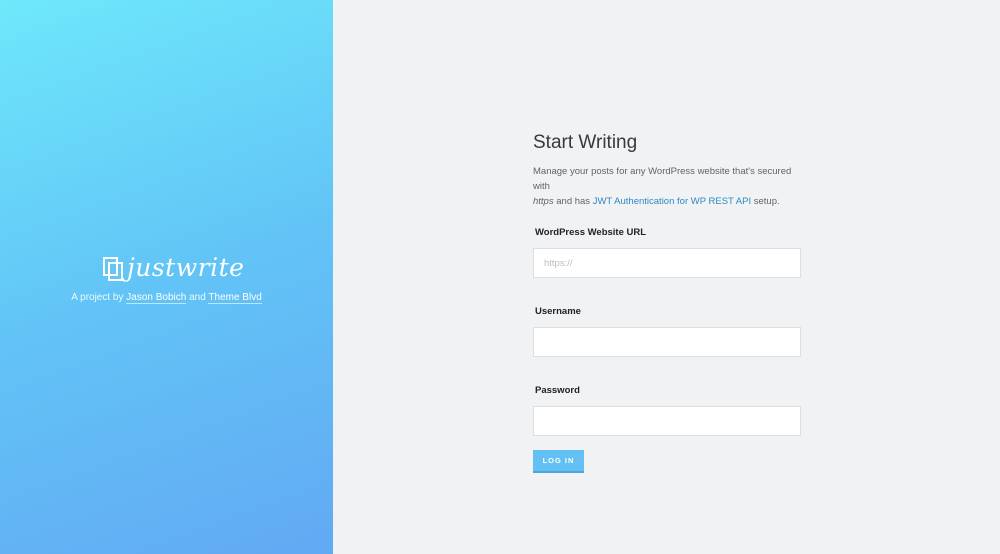 The image size is (1000, 554). Describe the element at coordinates (672, 201) in the screenshot. I see `jwt-plugin-link: JWT Authentication for WP REST API` at that location.